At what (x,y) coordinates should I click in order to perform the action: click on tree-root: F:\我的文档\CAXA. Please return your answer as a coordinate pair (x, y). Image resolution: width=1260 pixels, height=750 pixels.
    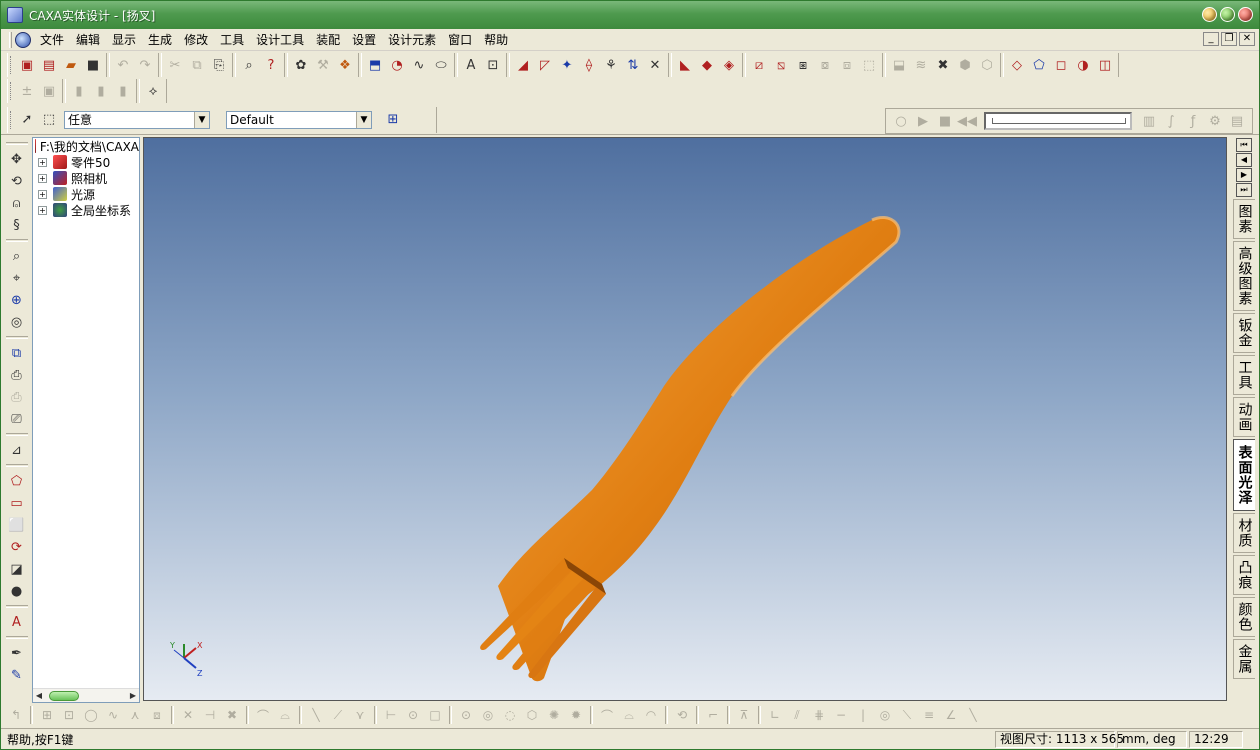
    Looking at the image, I should click on (86, 146).